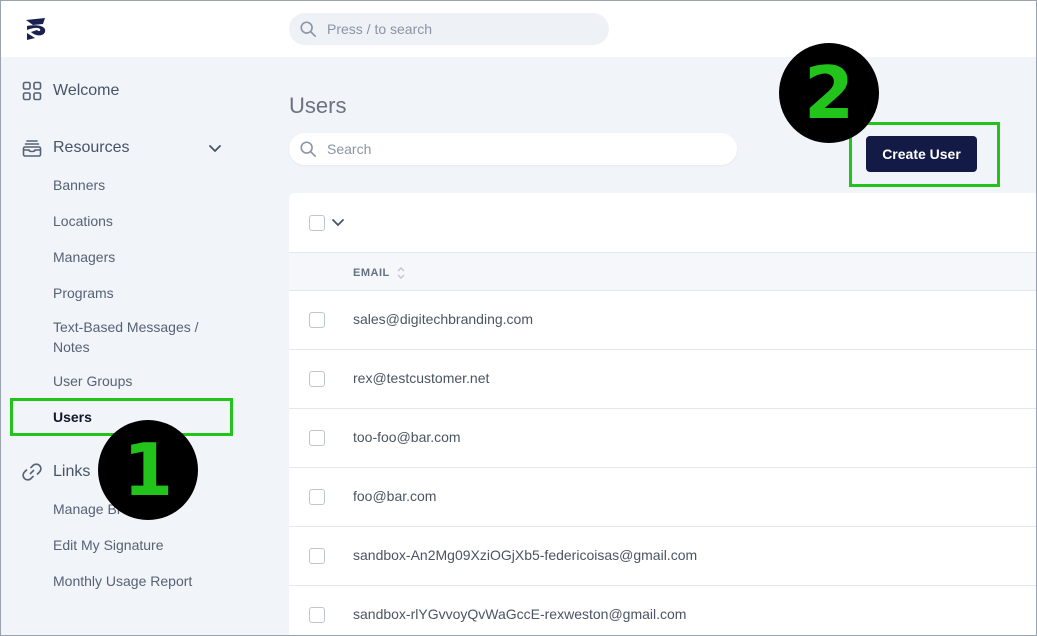 The image size is (1037, 636). Describe the element at coordinates (663, 223) in the screenshot. I see `table-toolbar` at that location.